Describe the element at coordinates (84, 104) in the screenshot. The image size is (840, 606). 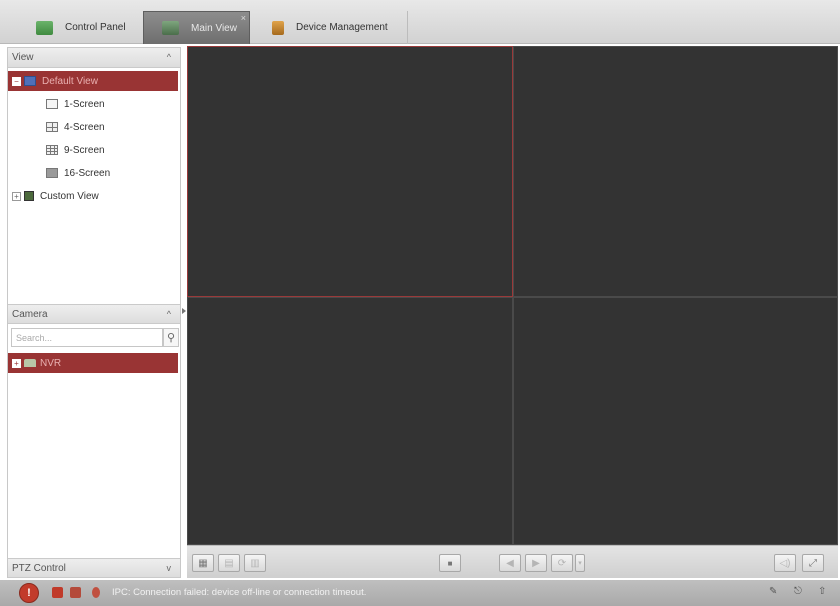
I see `tree-item-label: 1-Screen` at that location.